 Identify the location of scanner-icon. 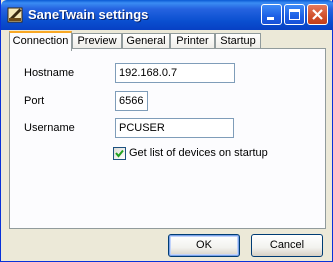
(15, 15).